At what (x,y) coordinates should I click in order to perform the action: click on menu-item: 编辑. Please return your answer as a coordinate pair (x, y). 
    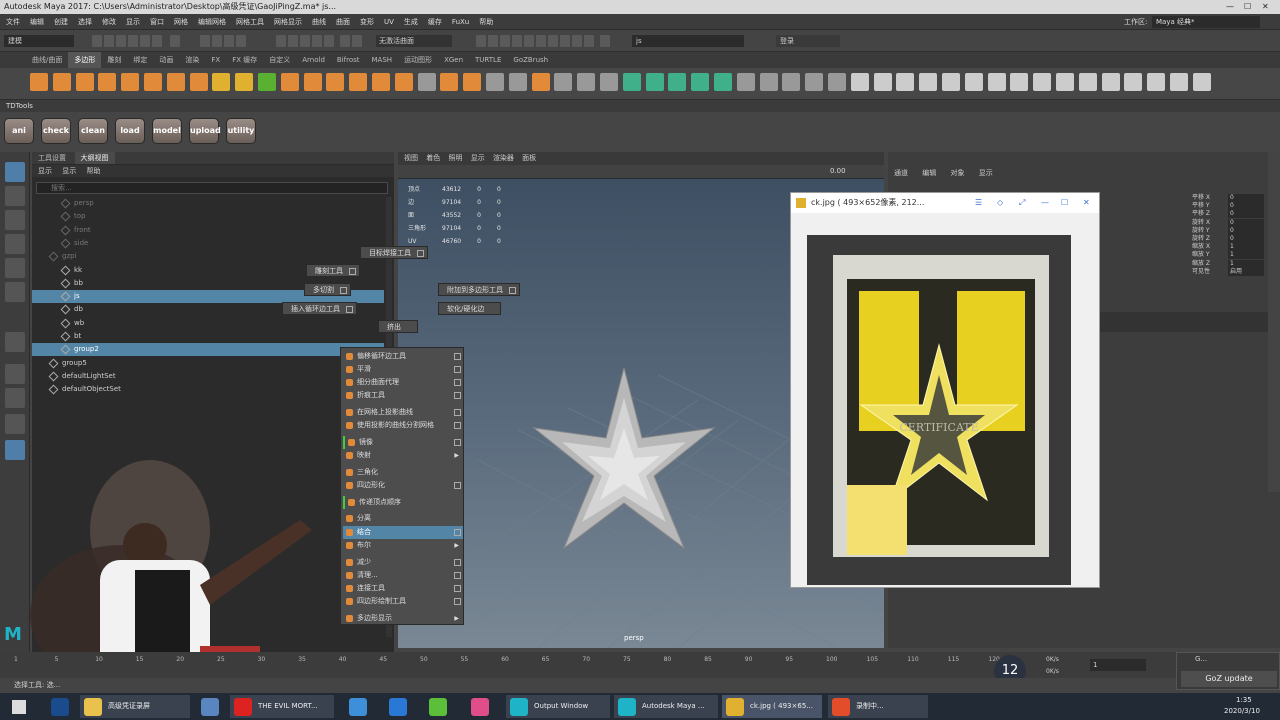
    Looking at the image, I should click on (37, 22).